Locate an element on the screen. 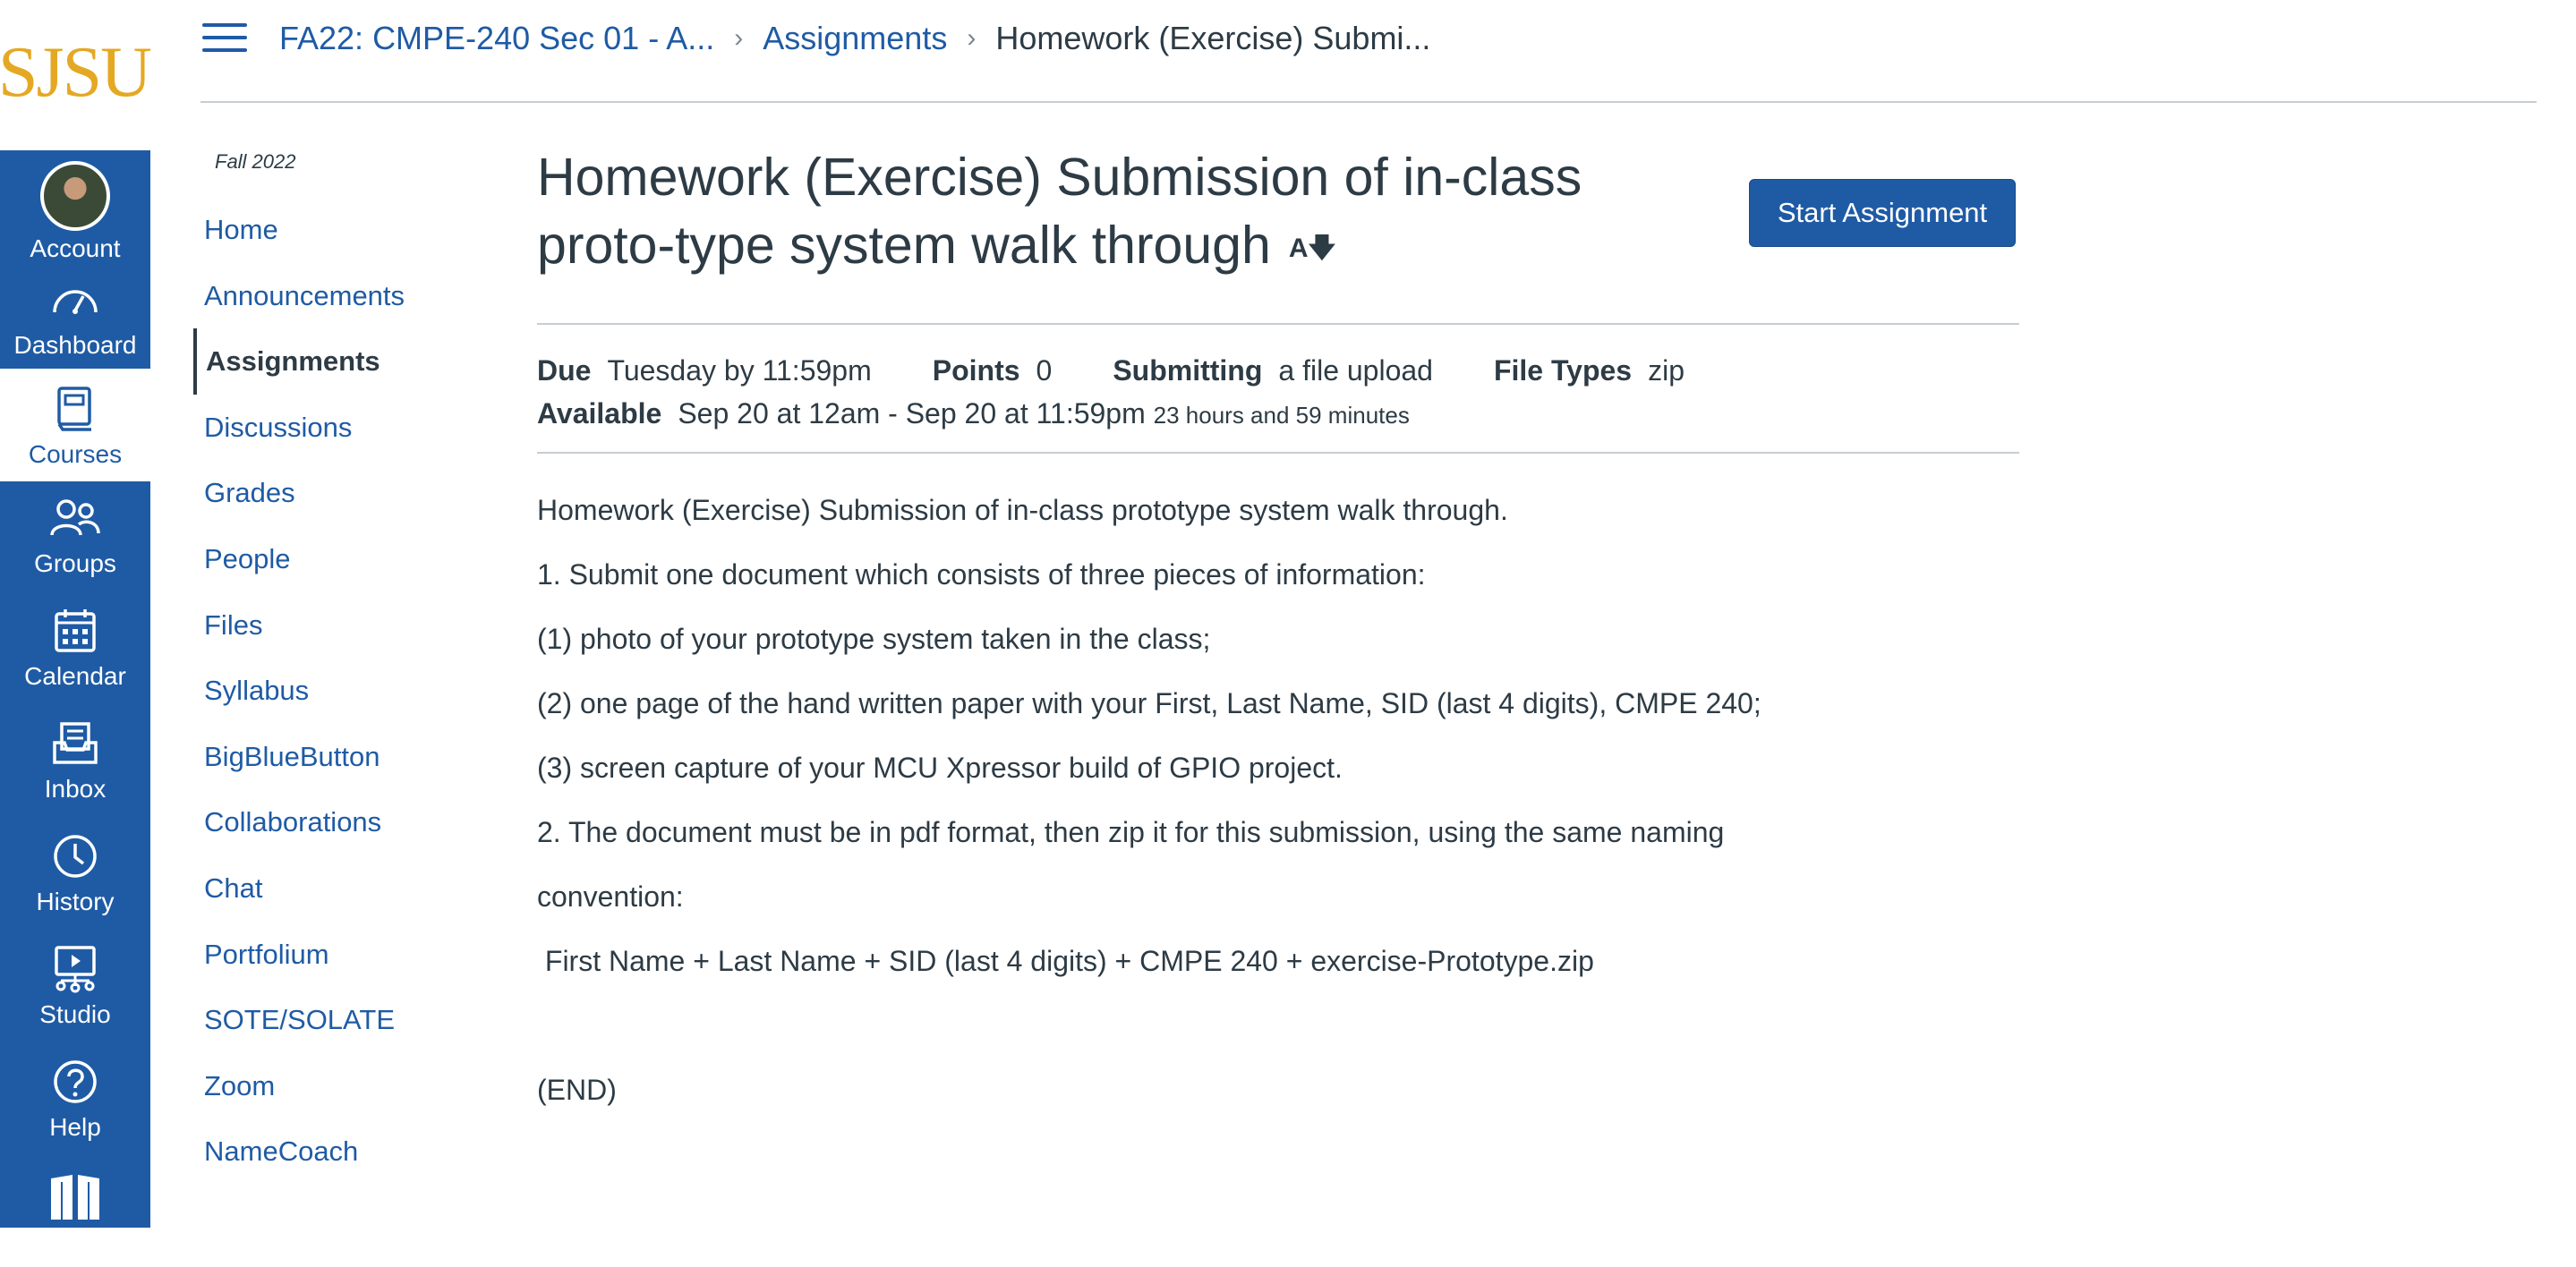  submitting-value: a file upload is located at coordinates (1355, 370).